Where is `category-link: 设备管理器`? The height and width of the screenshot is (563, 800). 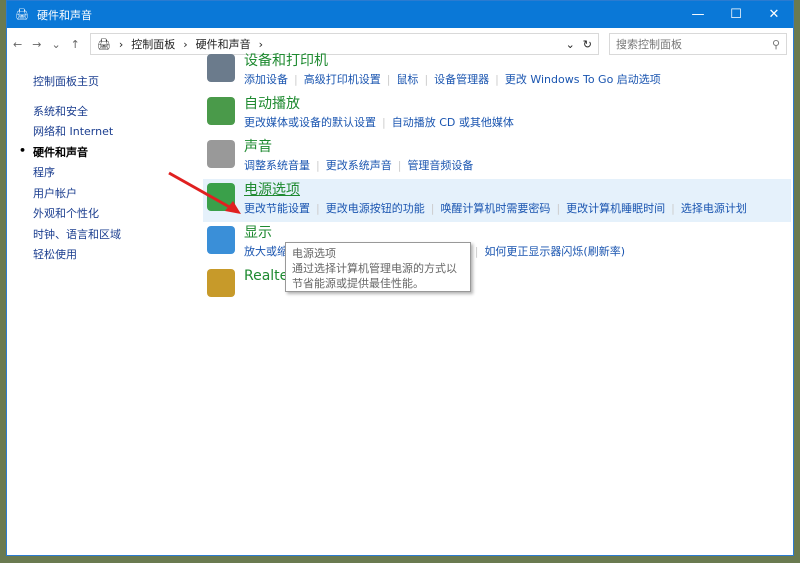
category-link: 设备管理器 is located at coordinates (461, 79).